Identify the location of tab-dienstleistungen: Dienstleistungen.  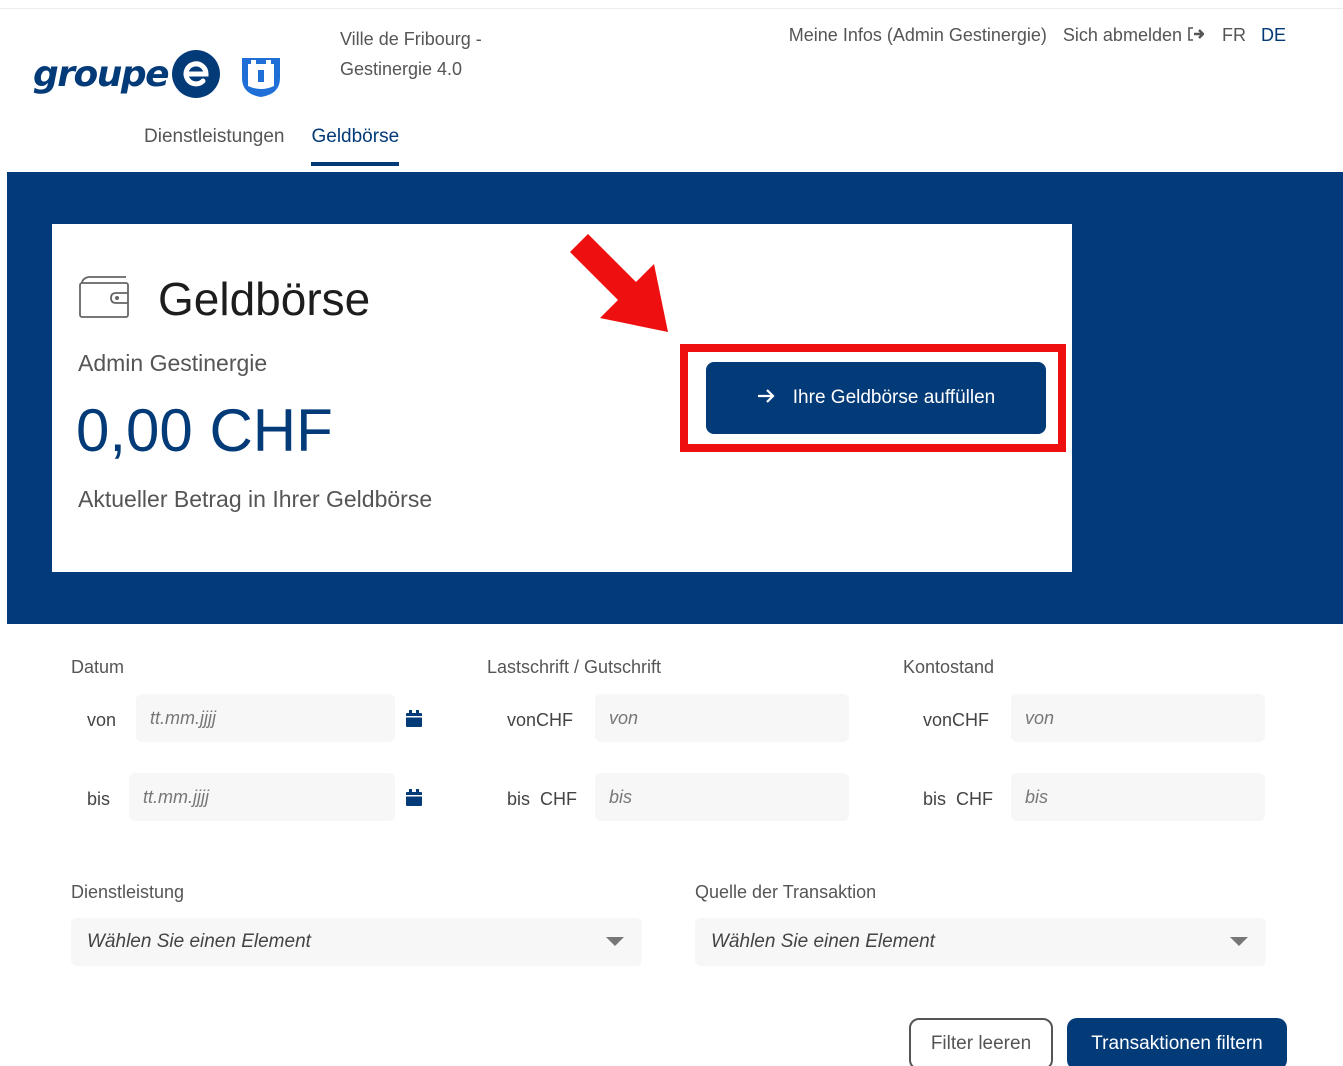
(214, 146).